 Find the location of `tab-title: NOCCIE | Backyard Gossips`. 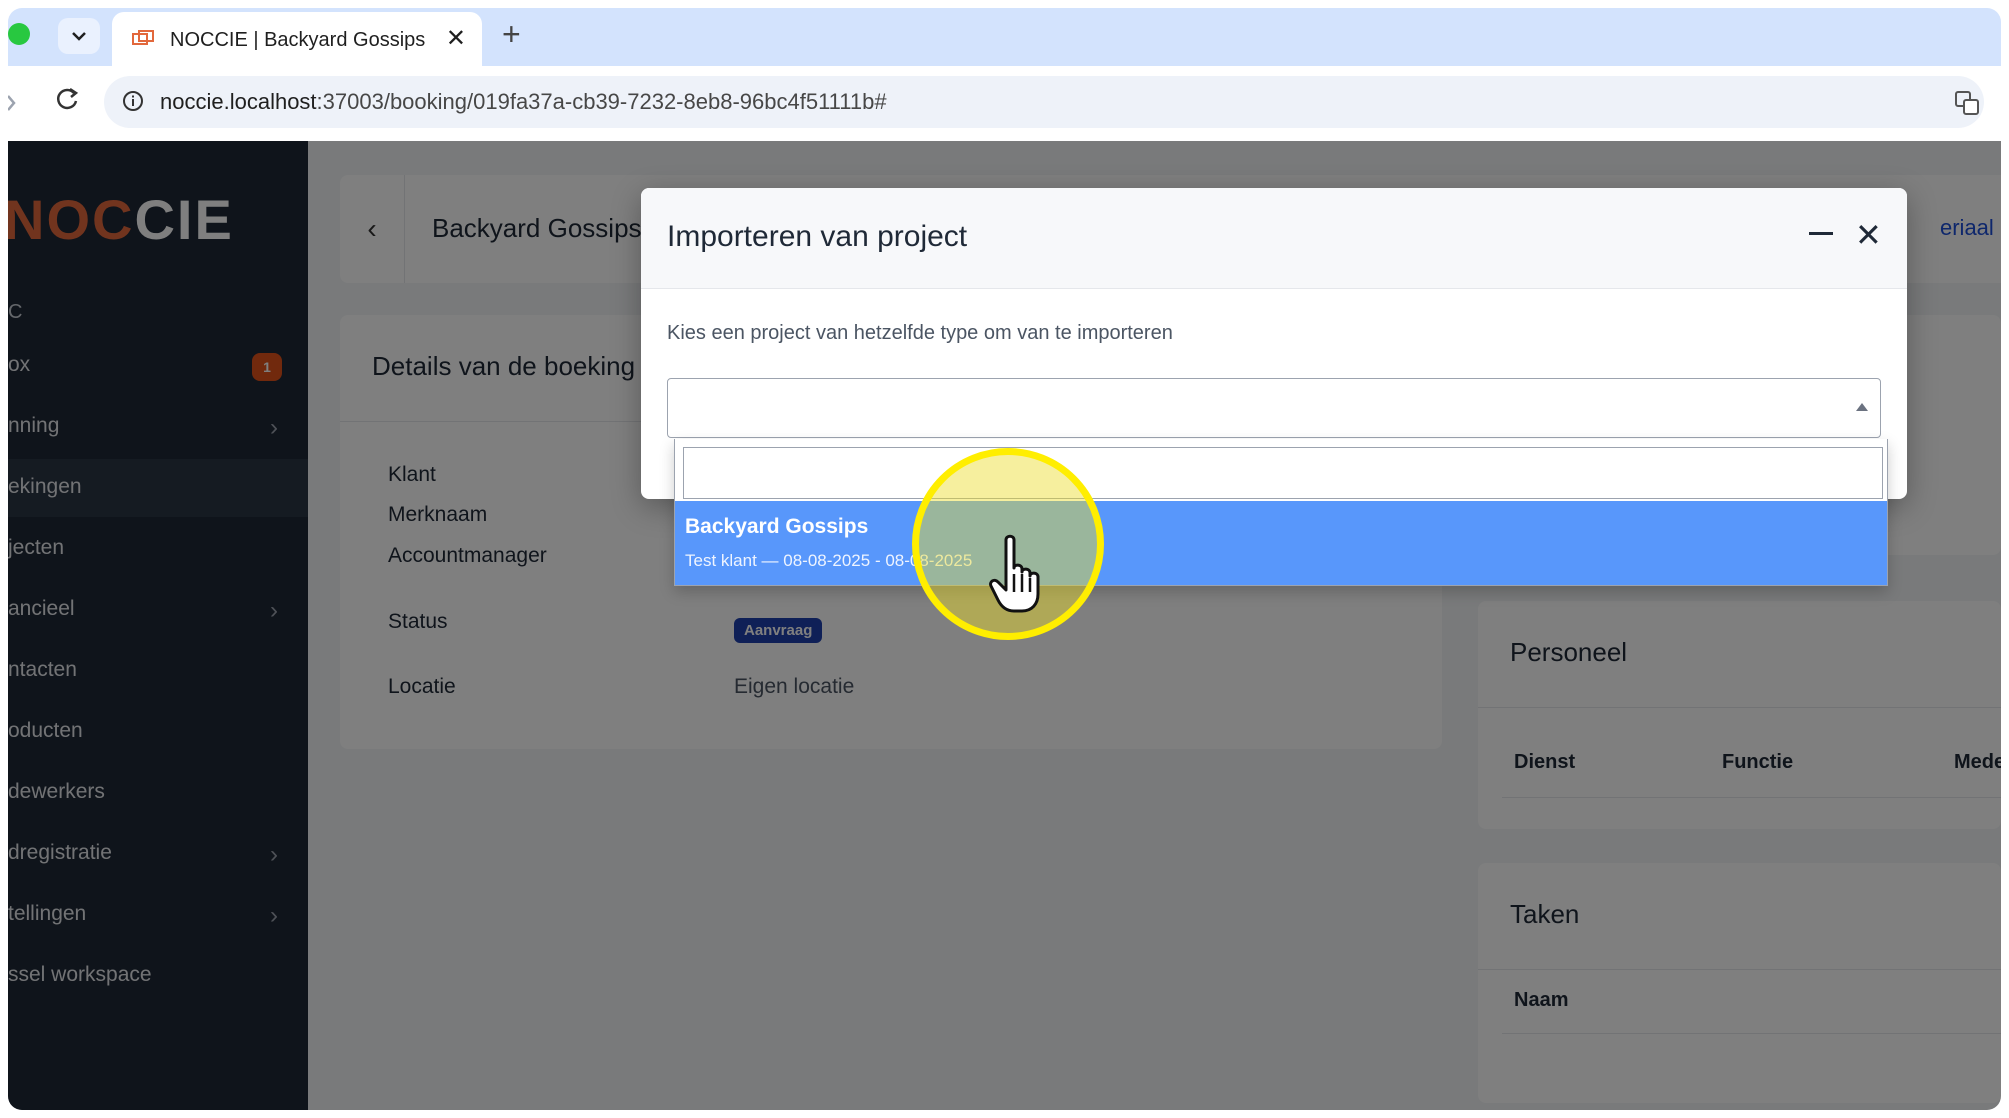

tab-title: NOCCIE | Backyard Gossips is located at coordinates (298, 40).